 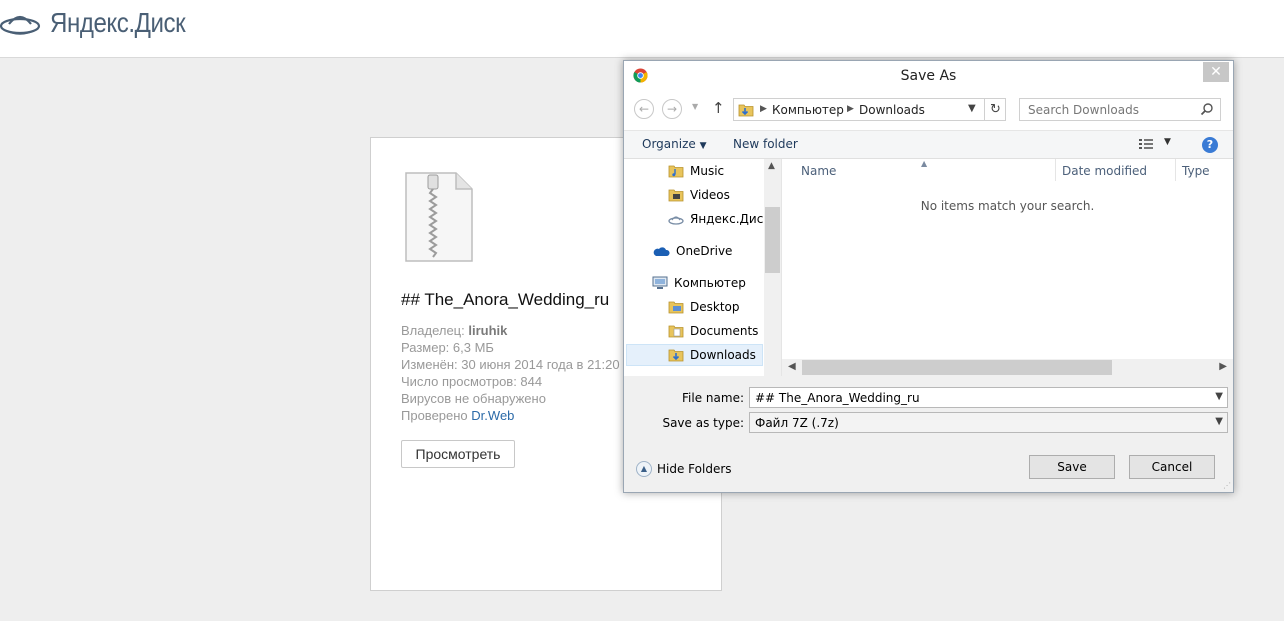 I want to click on save-as-type-select: Файл 7Z (.7z) ▼, so click(x=988, y=422).